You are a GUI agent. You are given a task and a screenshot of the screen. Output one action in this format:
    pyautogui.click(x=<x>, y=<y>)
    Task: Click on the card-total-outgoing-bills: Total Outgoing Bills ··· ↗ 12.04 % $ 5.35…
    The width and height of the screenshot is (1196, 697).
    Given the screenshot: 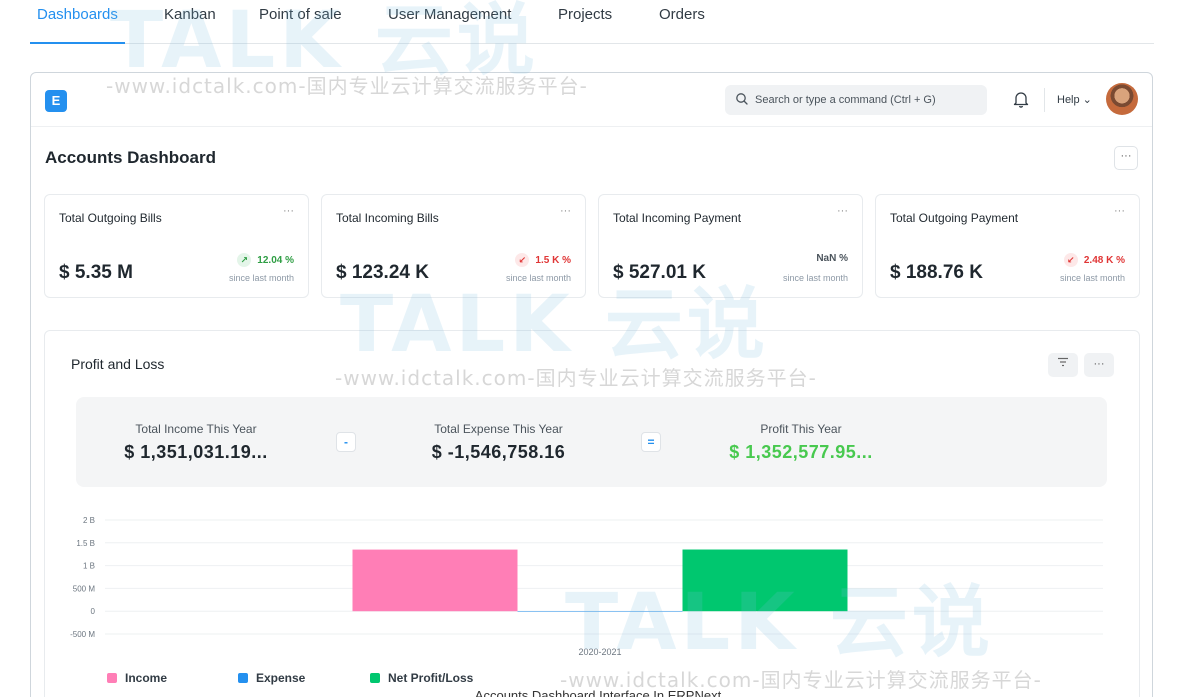 What is the action you would take?
    pyautogui.click(x=176, y=246)
    